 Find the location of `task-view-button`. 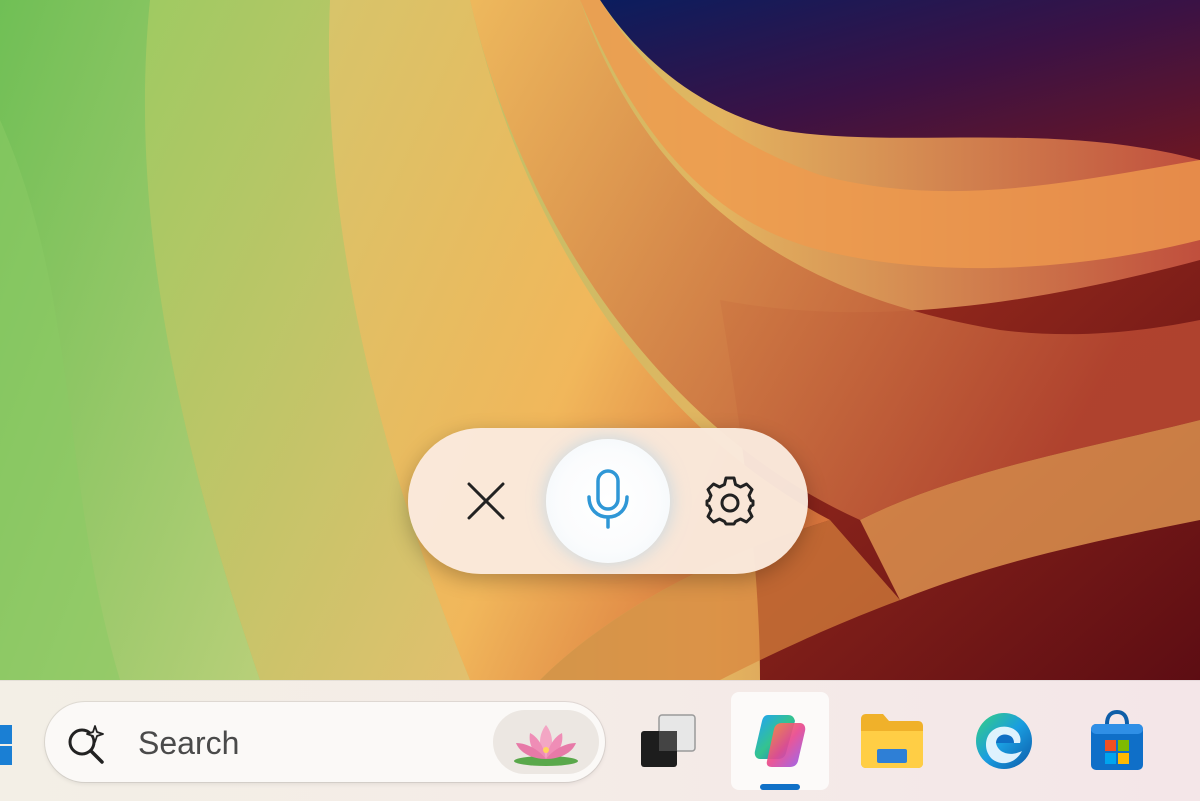

task-view-button is located at coordinates (667, 741).